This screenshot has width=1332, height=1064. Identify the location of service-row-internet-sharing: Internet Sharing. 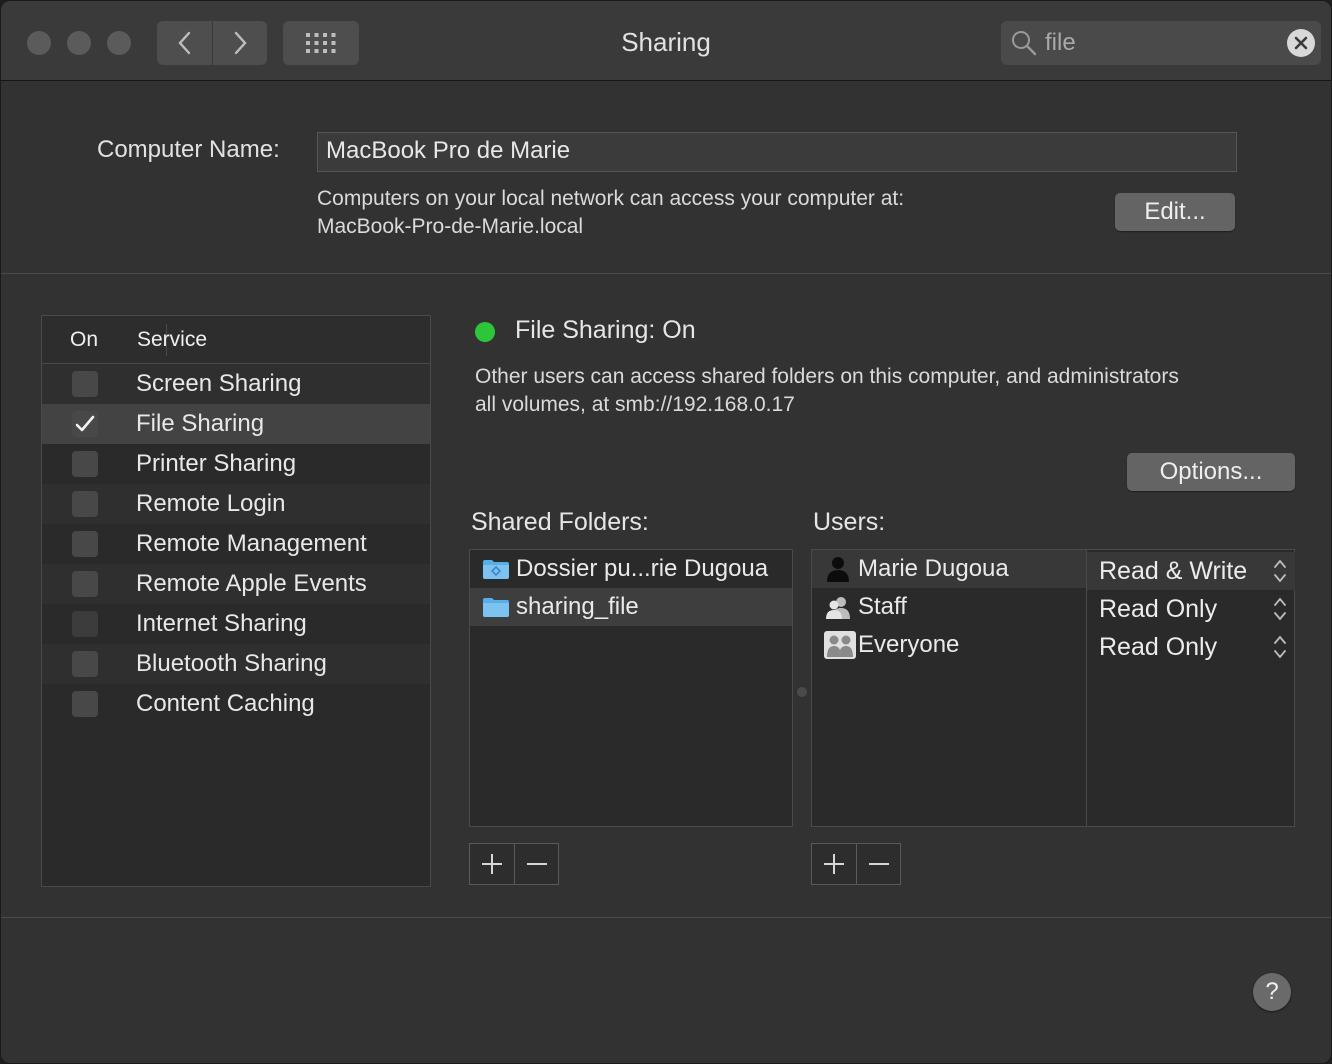
(236, 624).